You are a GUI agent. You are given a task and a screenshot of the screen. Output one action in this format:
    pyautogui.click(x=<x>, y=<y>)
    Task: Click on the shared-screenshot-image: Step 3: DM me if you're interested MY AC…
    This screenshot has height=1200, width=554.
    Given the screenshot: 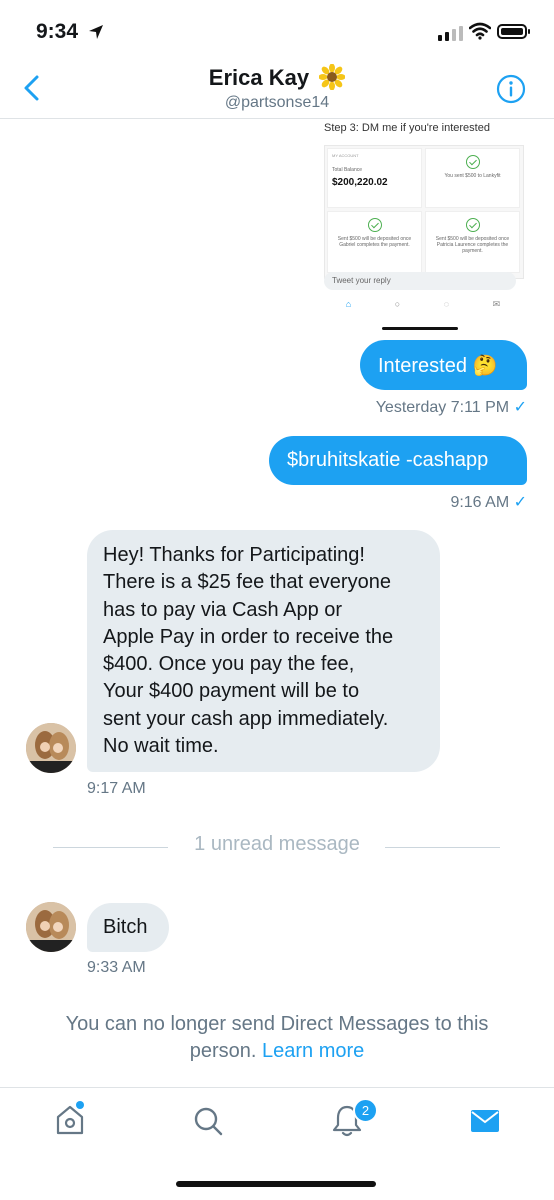 What is the action you would take?
    pyautogui.click(x=423, y=227)
    